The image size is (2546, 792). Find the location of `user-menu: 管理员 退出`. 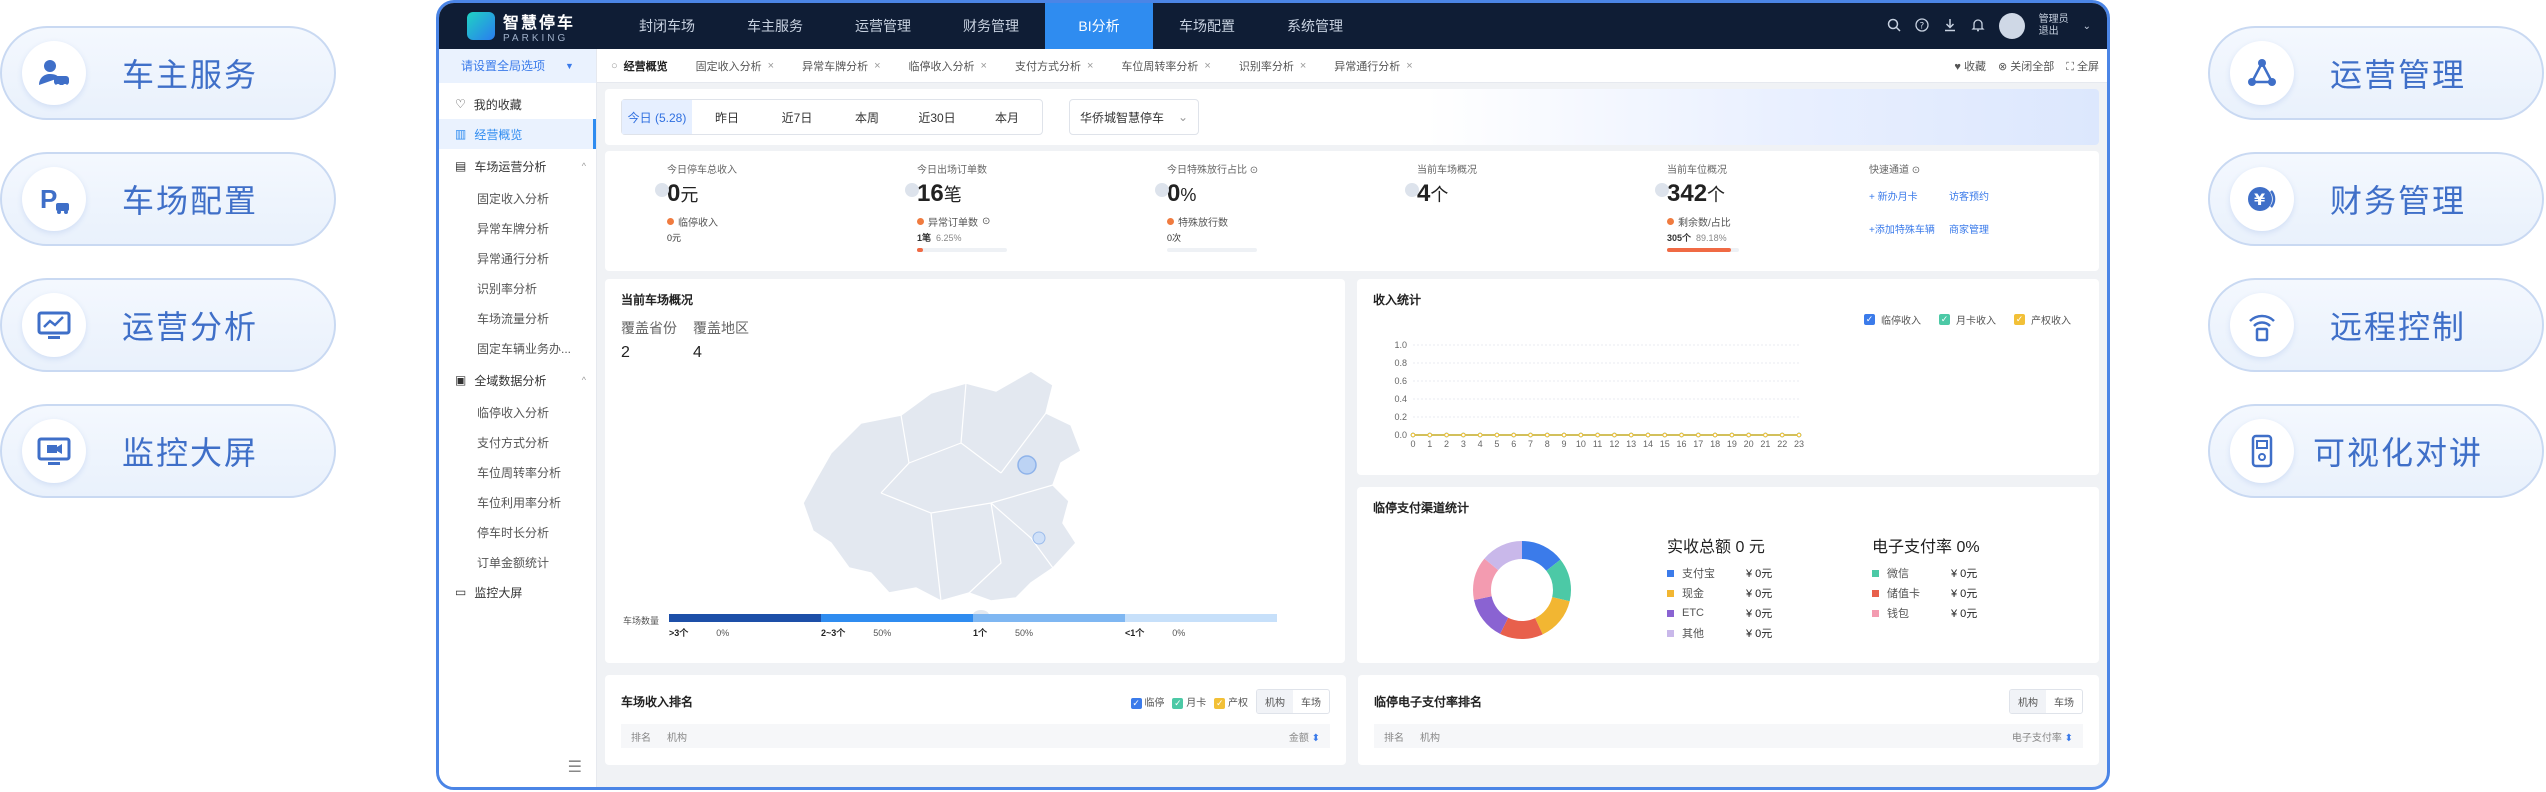

user-menu: 管理员 退出 is located at coordinates (2054, 26).